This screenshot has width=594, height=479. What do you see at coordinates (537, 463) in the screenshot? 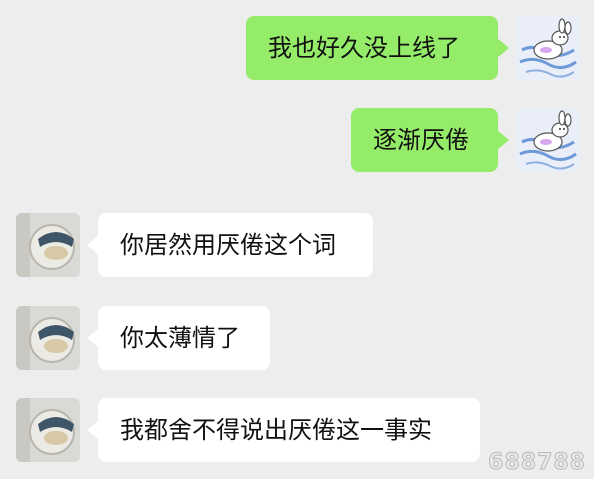
I see `watermark: 688788` at bounding box center [537, 463].